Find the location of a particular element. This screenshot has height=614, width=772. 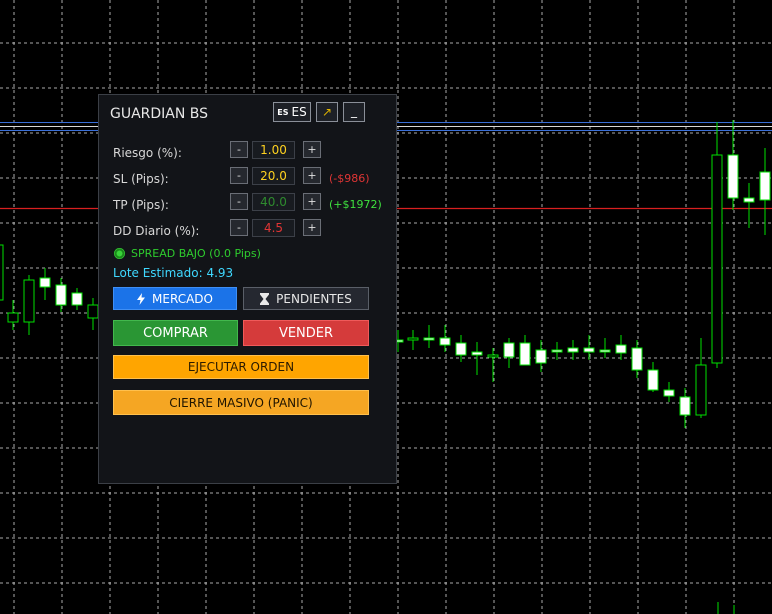

dd-plus-button: + is located at coordinates (312, 227).